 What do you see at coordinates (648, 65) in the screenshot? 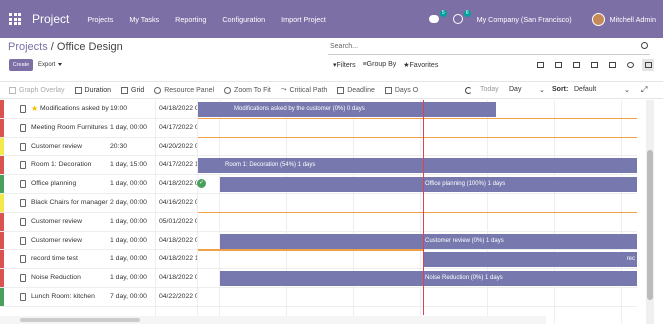
I see `gantt-view-icon` at bounding box center [648, 65].